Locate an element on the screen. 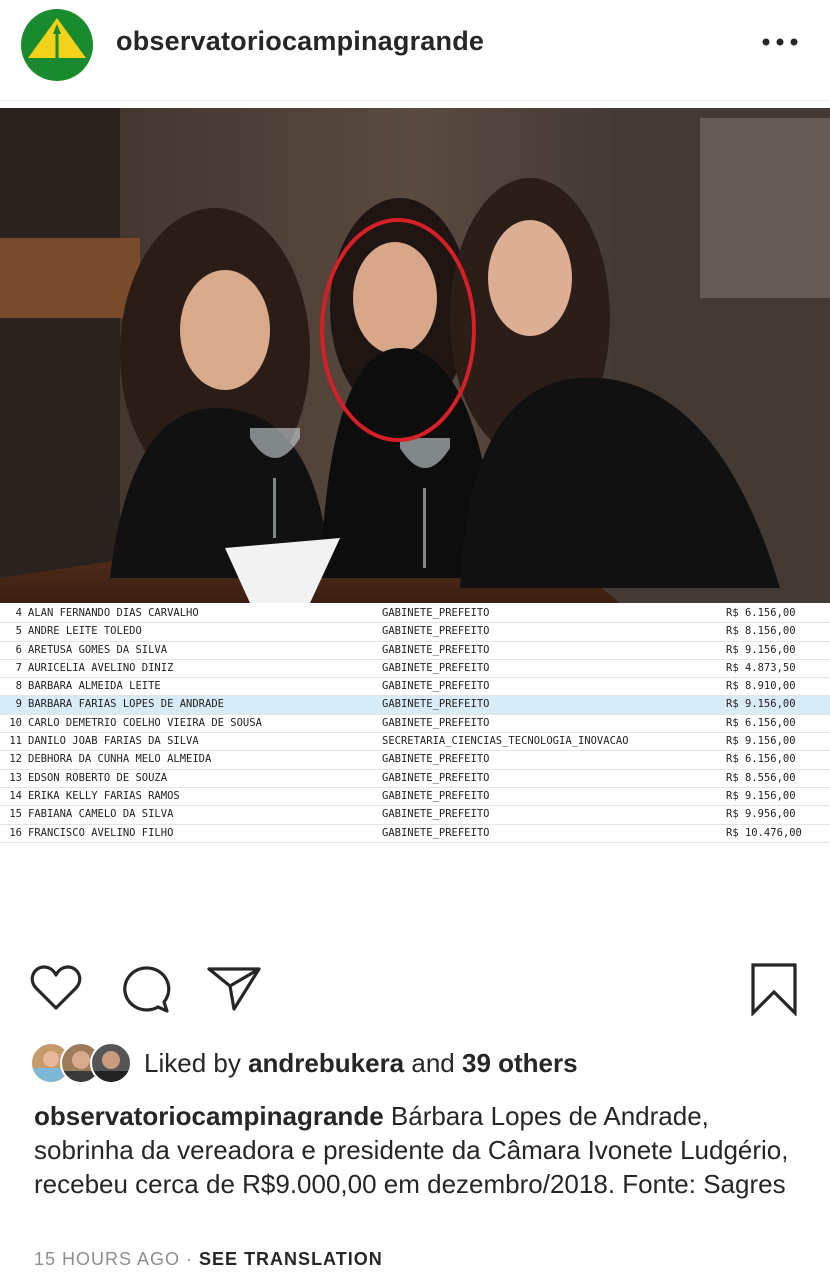  row-name: ERIKA KELLY FARIAS RAMOS is located at coordinates (104, 795).